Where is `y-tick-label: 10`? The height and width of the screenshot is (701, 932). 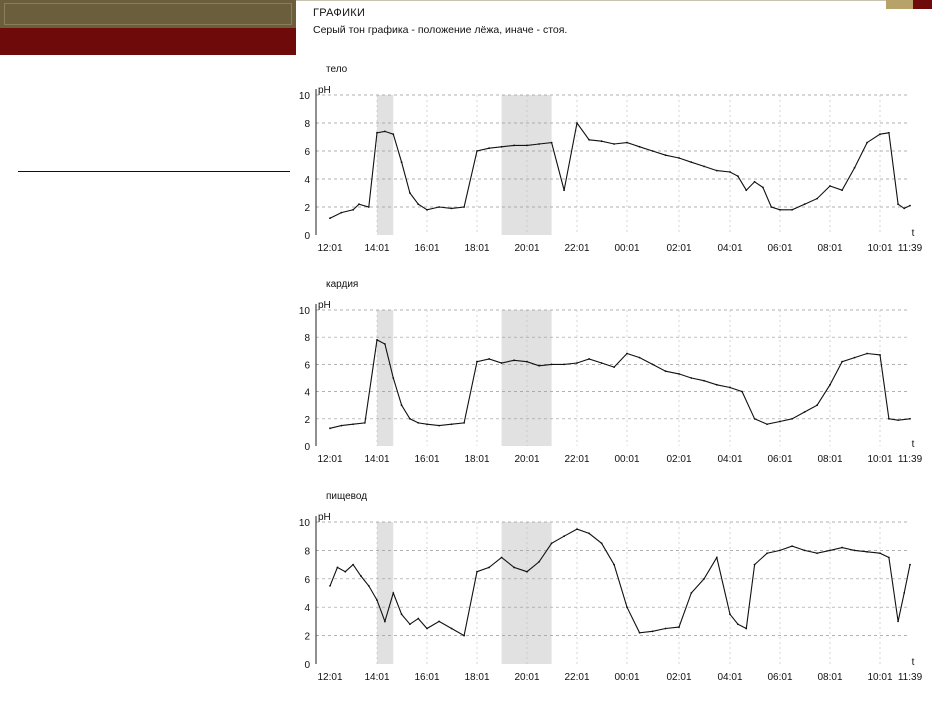 y-tick-label: 10 is located at coordinates (305, 311).